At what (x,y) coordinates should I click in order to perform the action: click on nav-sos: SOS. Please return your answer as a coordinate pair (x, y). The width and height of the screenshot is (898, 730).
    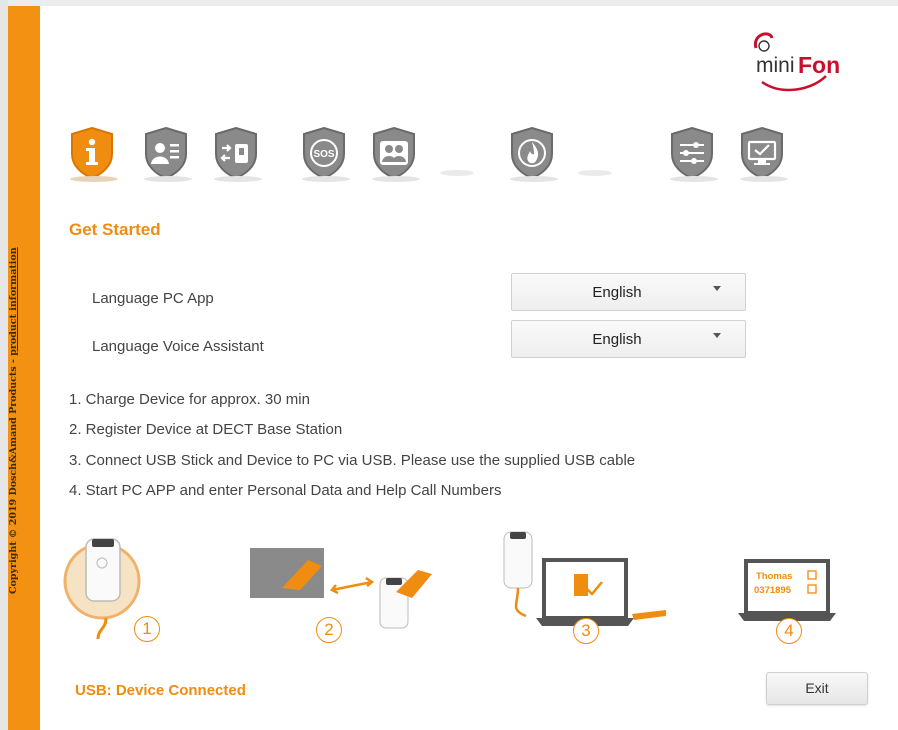
    Looking at the image, I should click on (324, 153).